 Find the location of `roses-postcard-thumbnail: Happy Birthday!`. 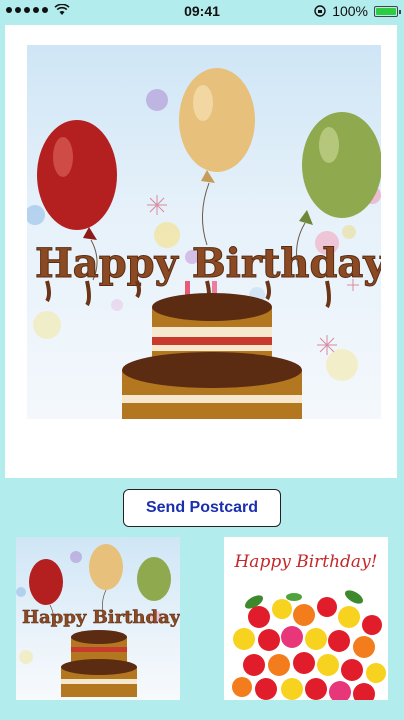

roses-postcard-thumbnail: Happy Birthday! is located at coordinates (306, 618).